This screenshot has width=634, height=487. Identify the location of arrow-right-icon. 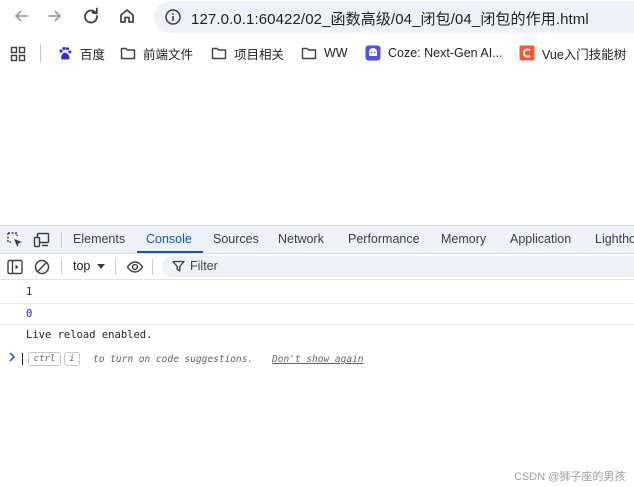
(54, 16).